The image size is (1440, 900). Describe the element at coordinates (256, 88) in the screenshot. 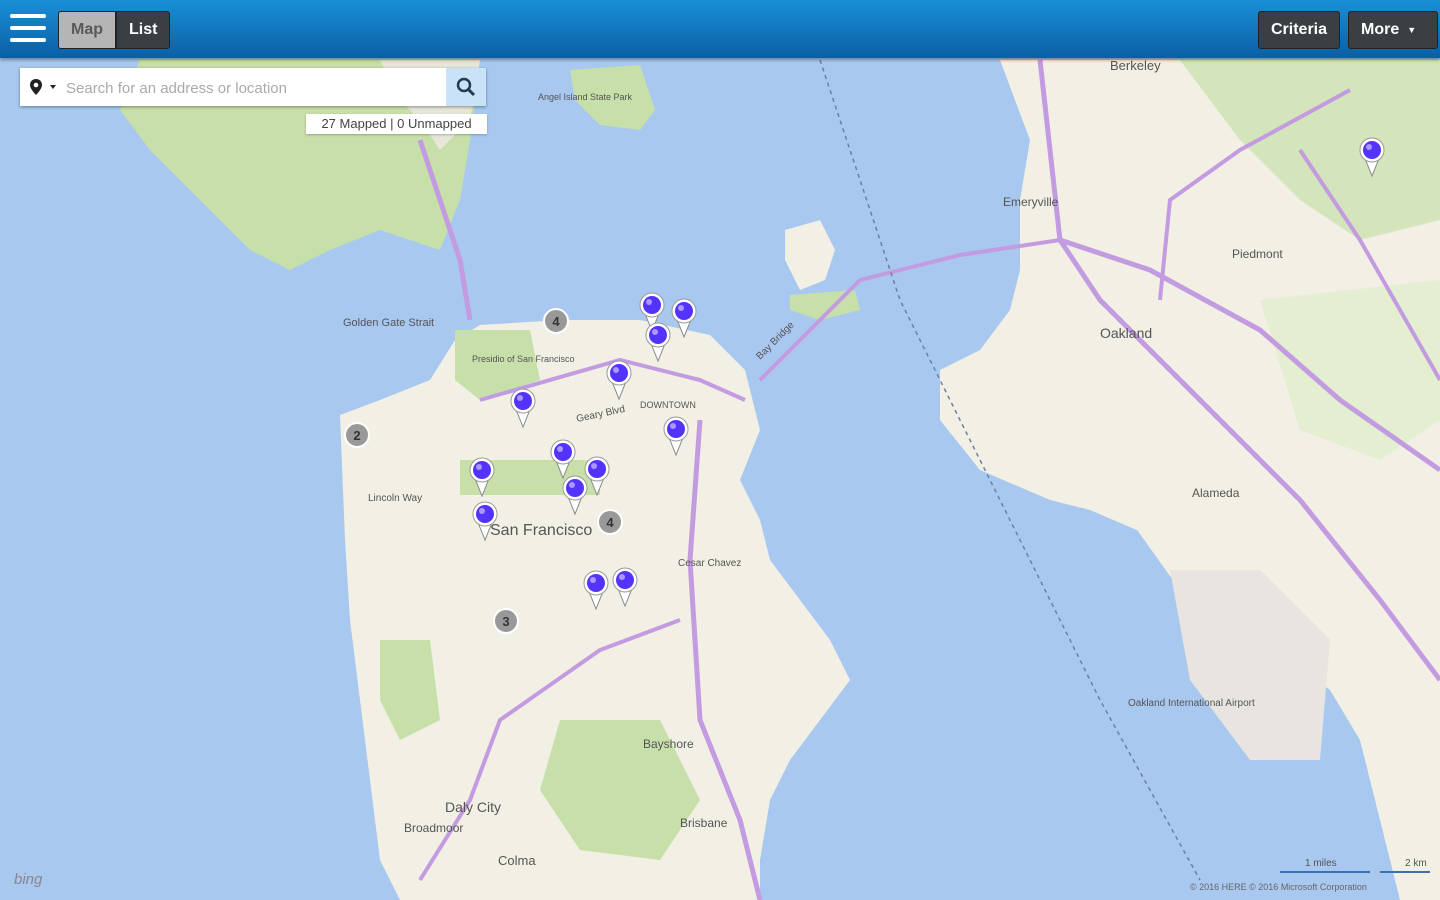

I see `search-input` at that location.